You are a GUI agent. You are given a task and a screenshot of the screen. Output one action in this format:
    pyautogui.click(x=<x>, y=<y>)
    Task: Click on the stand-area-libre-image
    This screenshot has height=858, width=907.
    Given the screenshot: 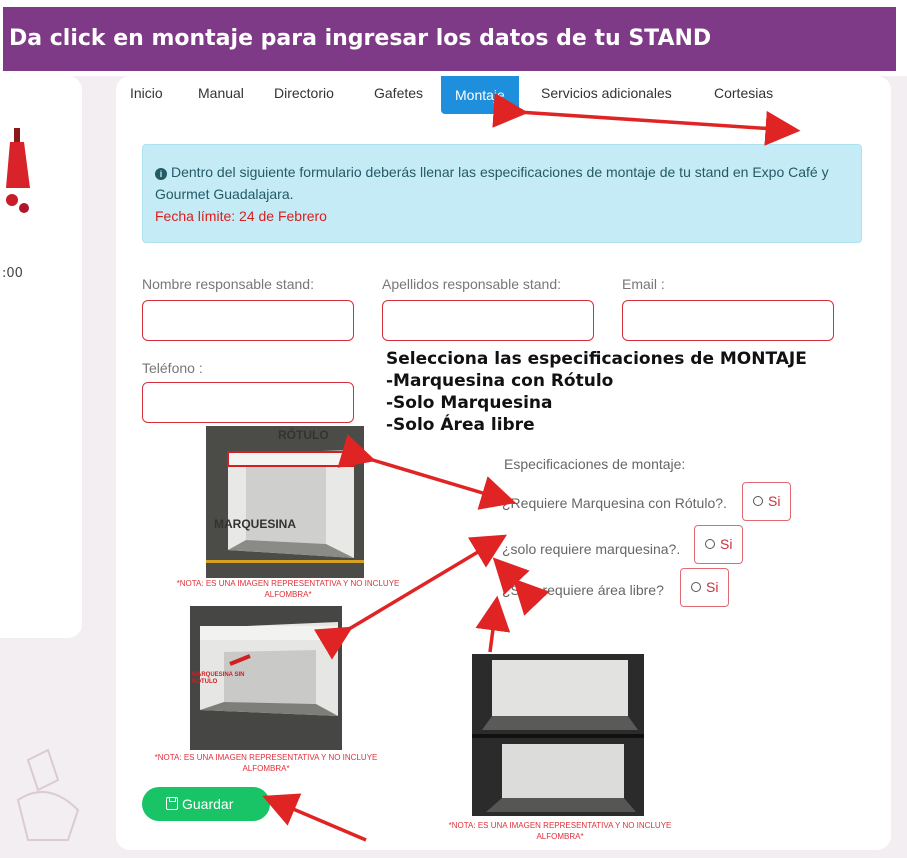 What is the action you would take?
    pyautogui.click(x=558, y=735)
    